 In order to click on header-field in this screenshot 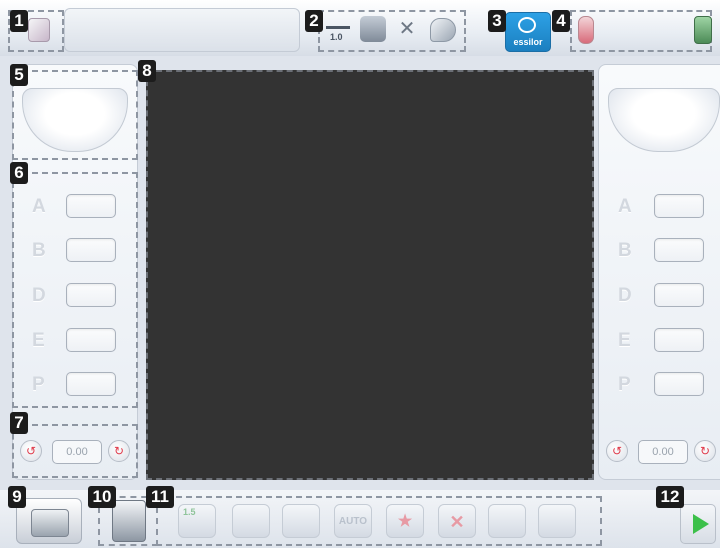, I will do `click(182, 30)`.